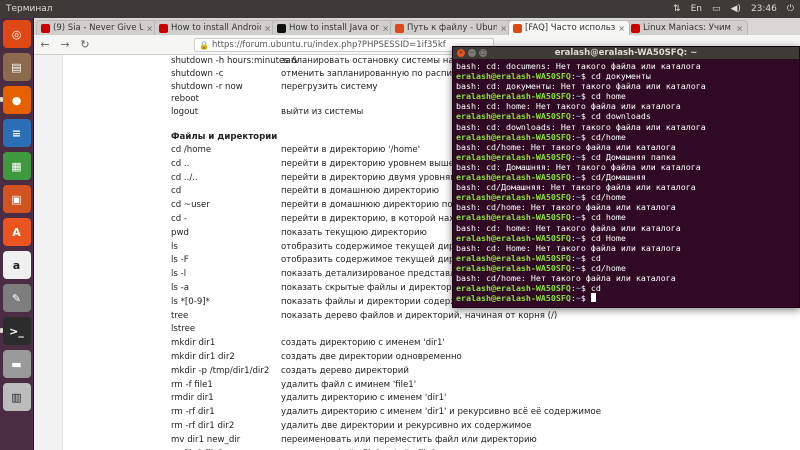 Image resolution: width=800 pixels, height=450 pixels. I want to click on command-text: mkdir -p /tmp/dir1/dir2, so click(220, 370).